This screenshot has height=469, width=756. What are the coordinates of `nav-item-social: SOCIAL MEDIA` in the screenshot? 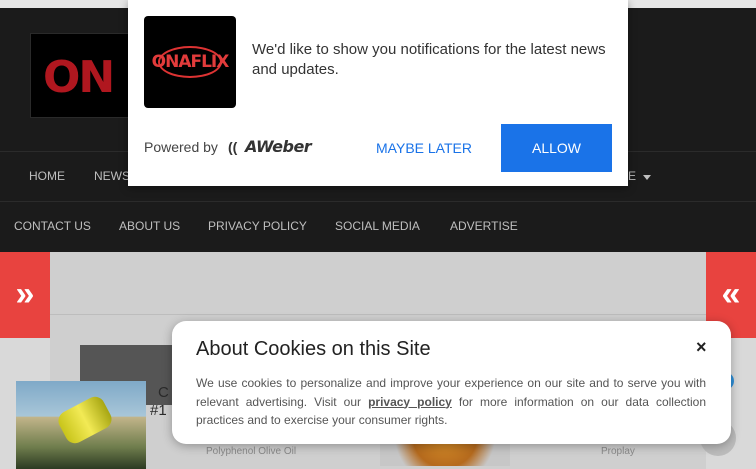 It's located at (377, 226).